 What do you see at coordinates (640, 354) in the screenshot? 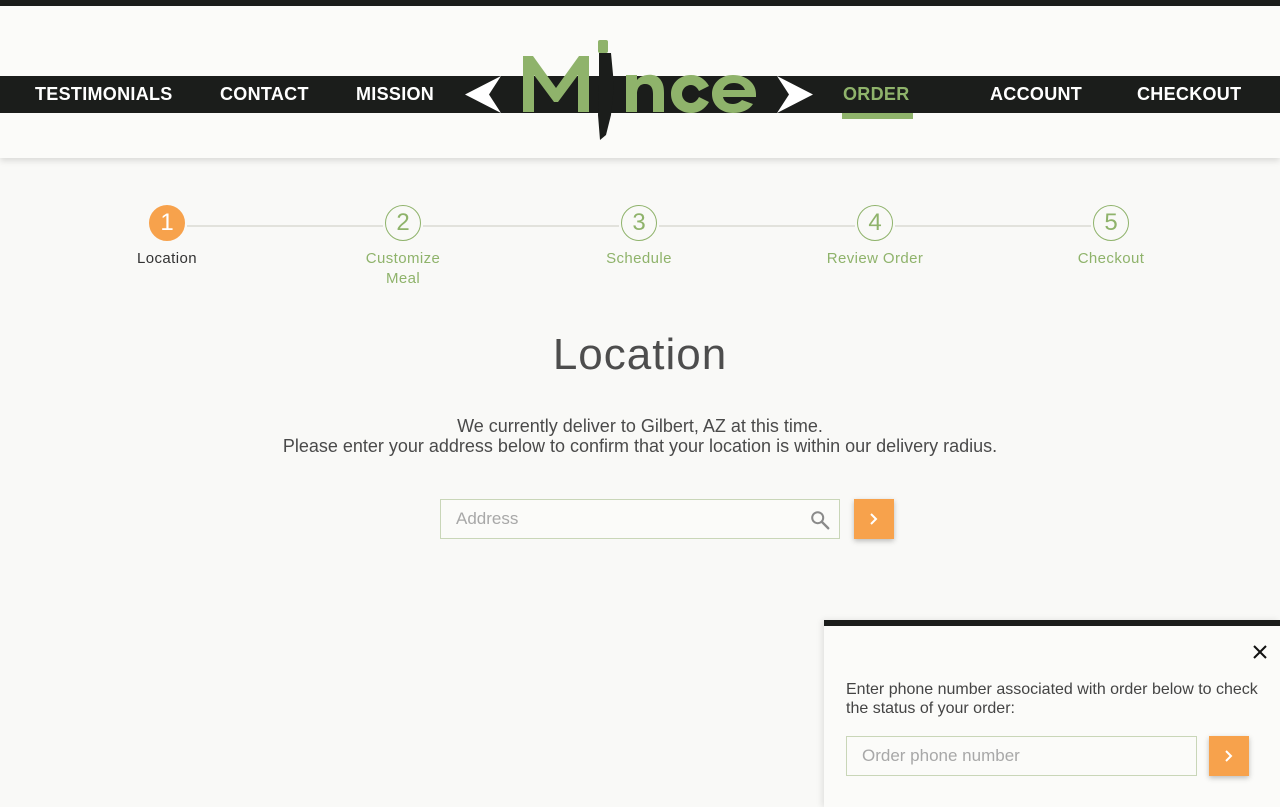
I see `page-title: Location` at bounding box center [640, 354].